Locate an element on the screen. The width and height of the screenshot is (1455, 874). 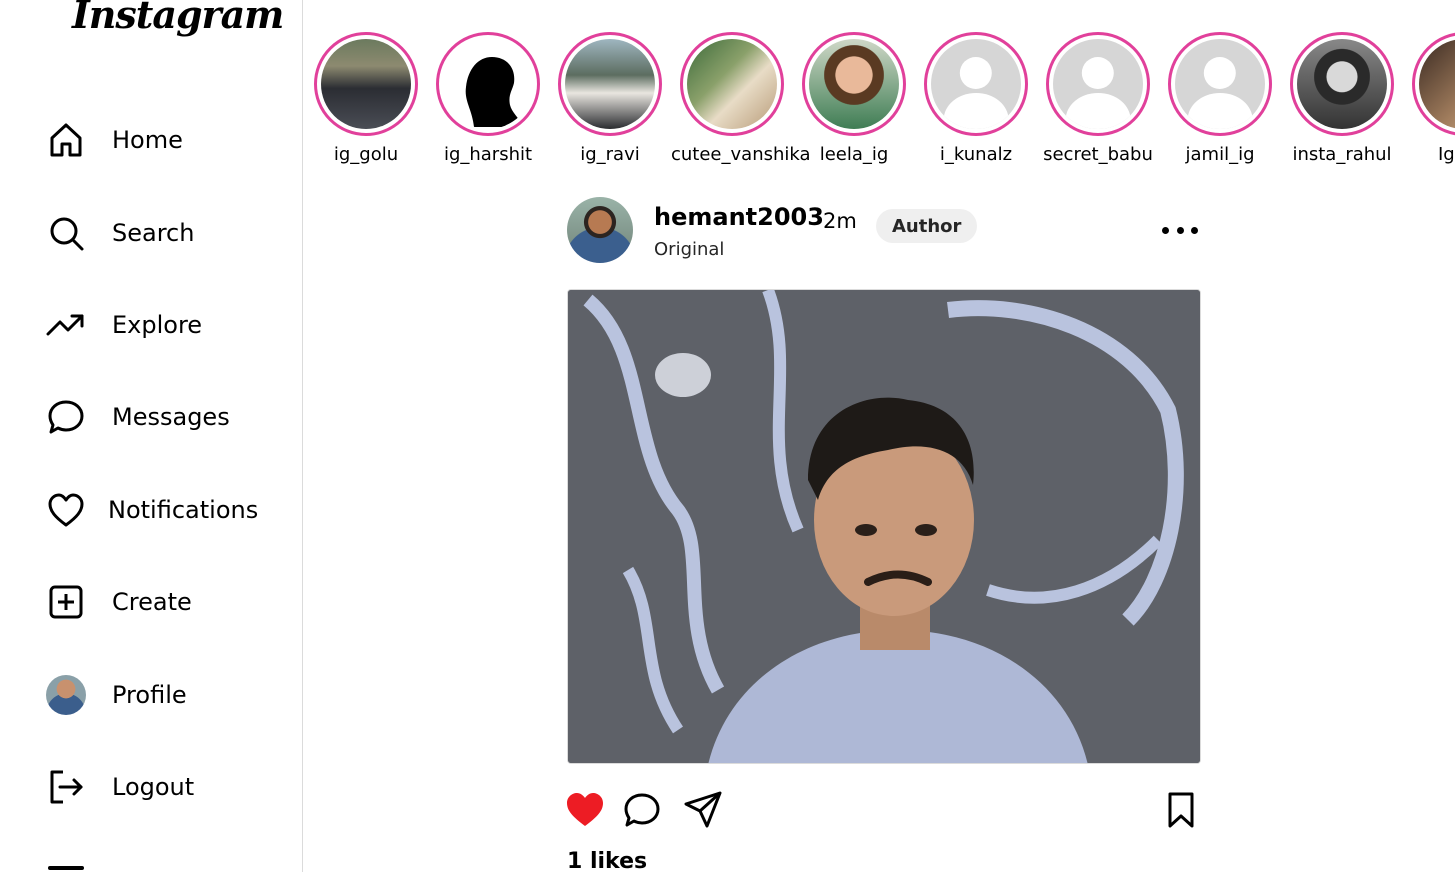
sidebar-item-create: Create is located at coordinates (119, 602).